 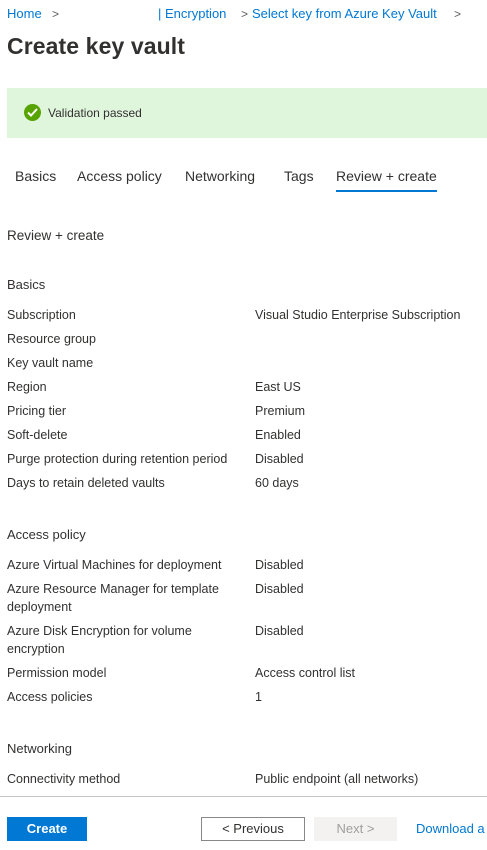 I want to click on row-value-permission-model: Access control list, so click(x=305, y=673).